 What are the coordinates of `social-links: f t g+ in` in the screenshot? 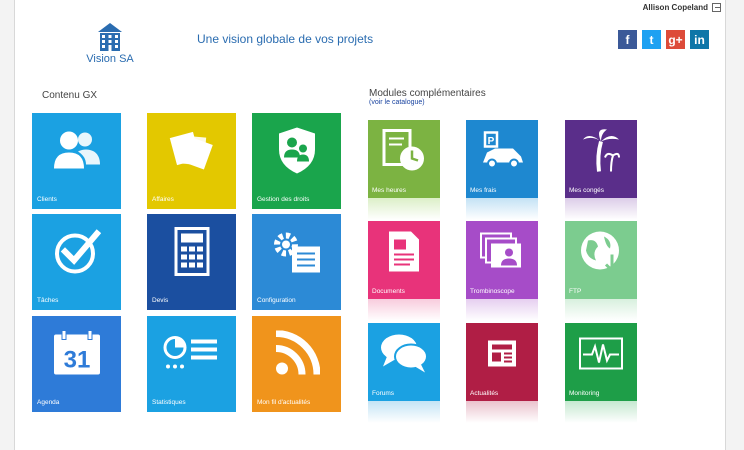 It's located at (663, 39).